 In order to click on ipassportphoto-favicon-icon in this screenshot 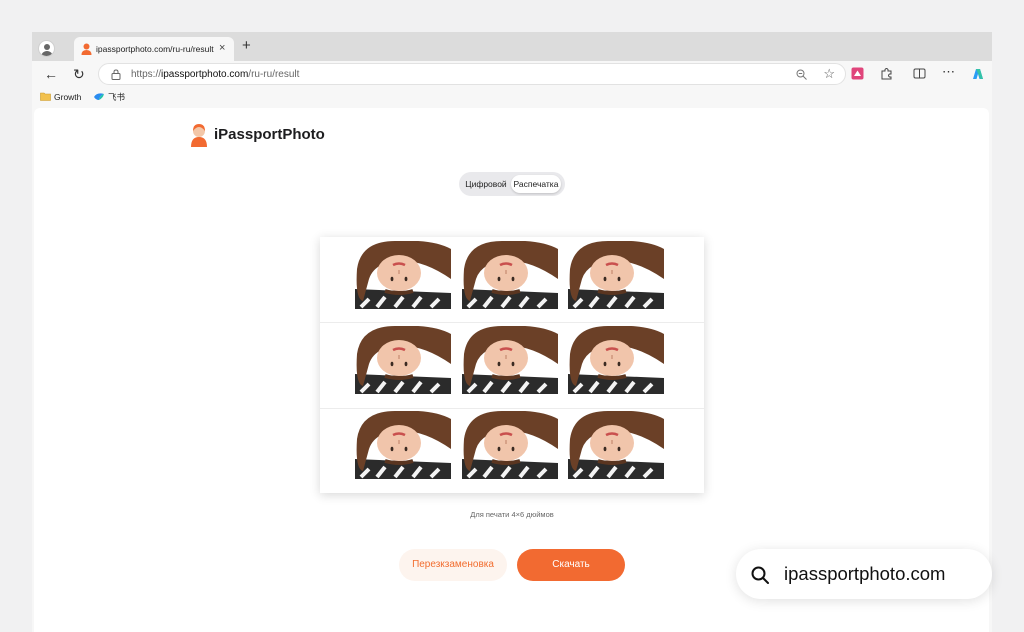, I will do `click(86, 49)`.